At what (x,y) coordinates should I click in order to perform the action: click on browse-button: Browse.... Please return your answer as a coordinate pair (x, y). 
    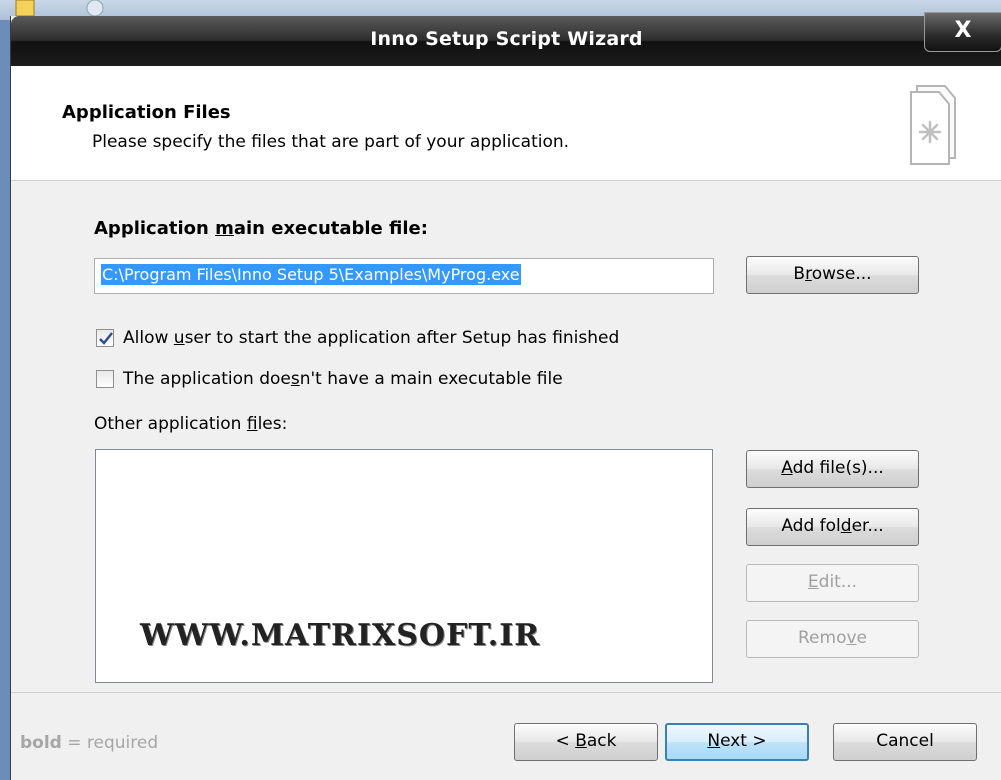
    Looking at the image, I should click on (832, 275).